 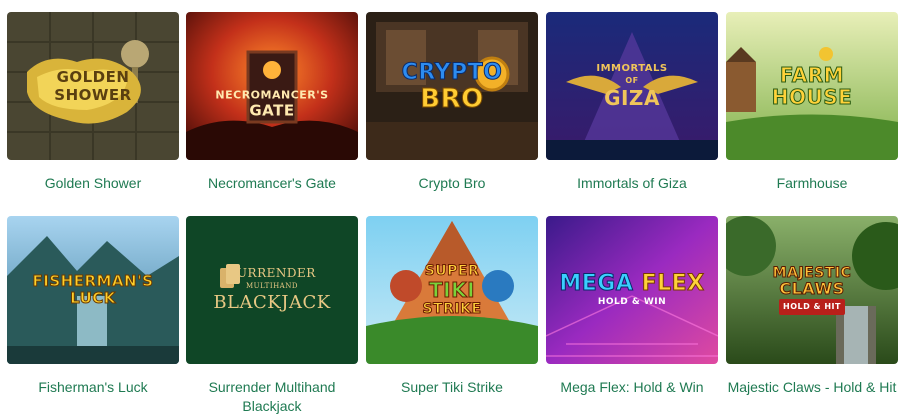 I want to click on game-title: Surrender Multihand Blackjack, so click(x=272, y=397).